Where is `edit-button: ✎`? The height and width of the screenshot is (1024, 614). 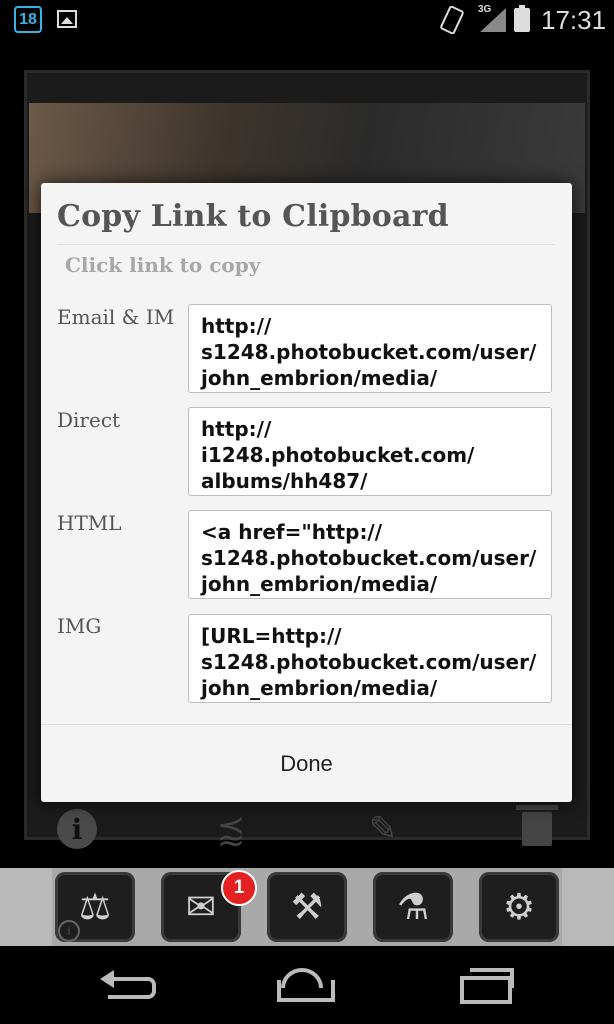
edit-button: ✎ is located at coordinates (383, 829).